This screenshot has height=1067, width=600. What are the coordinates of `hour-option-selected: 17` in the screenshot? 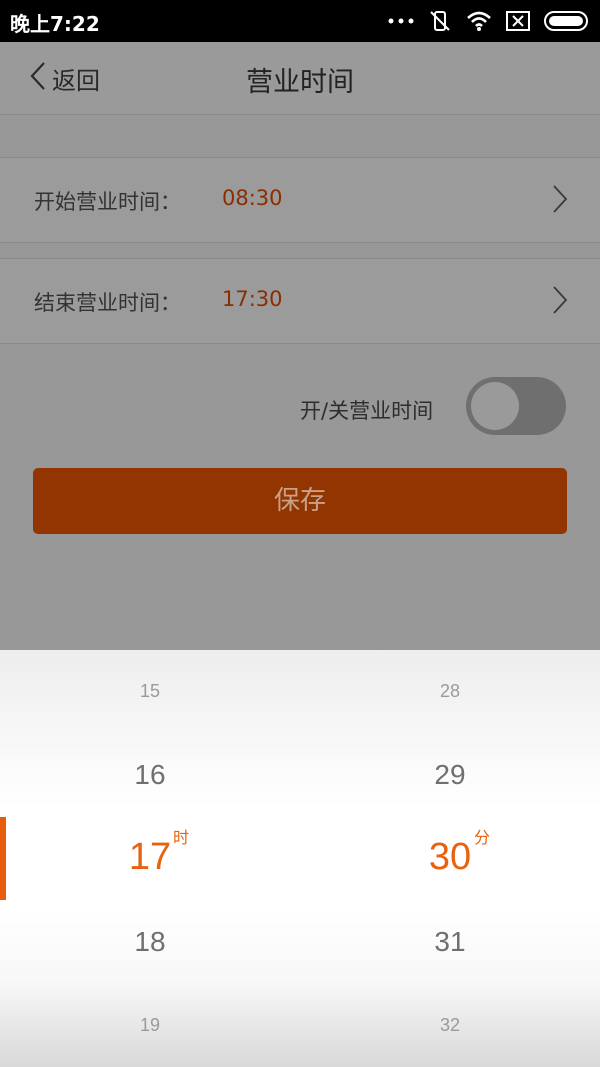 It's located at (150, 857).